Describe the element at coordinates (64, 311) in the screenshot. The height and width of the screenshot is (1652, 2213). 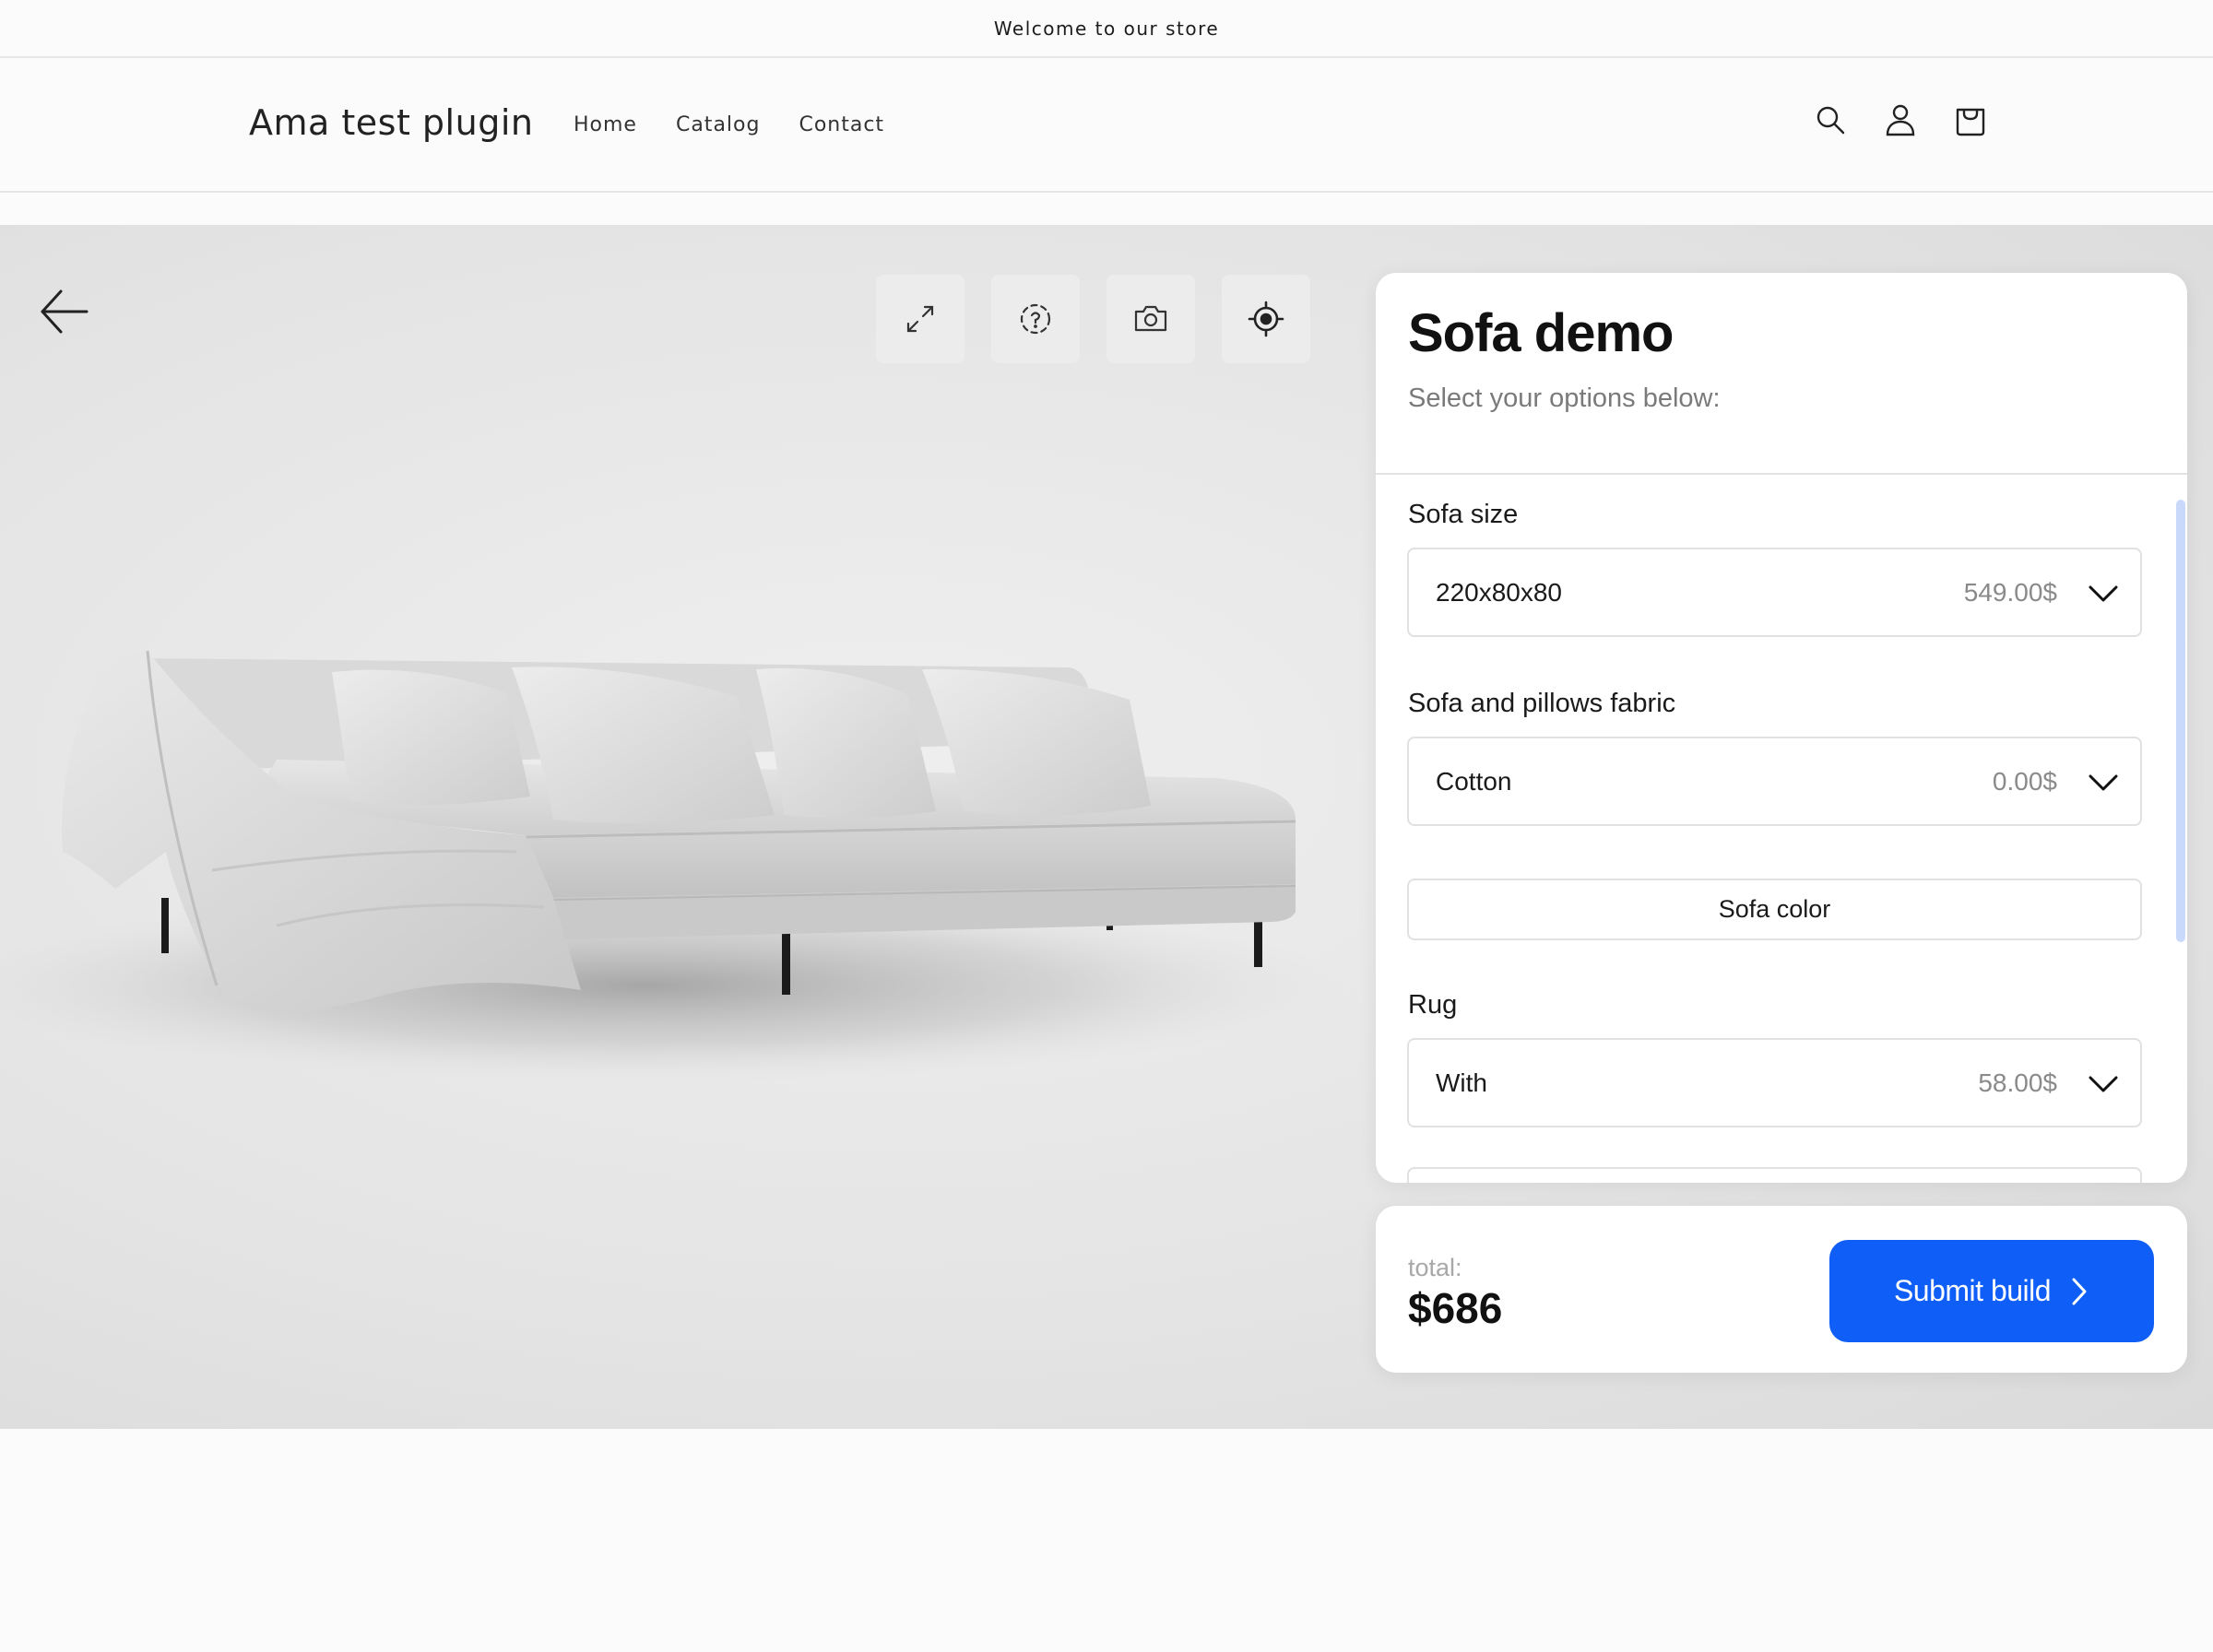
I see `back-arrow-icon` at that location.